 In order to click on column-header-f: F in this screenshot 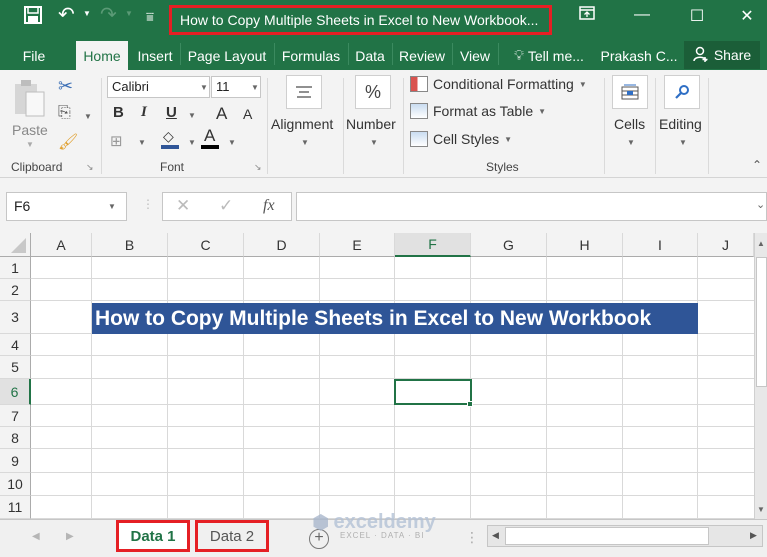, I will do `click(433, 245)`.